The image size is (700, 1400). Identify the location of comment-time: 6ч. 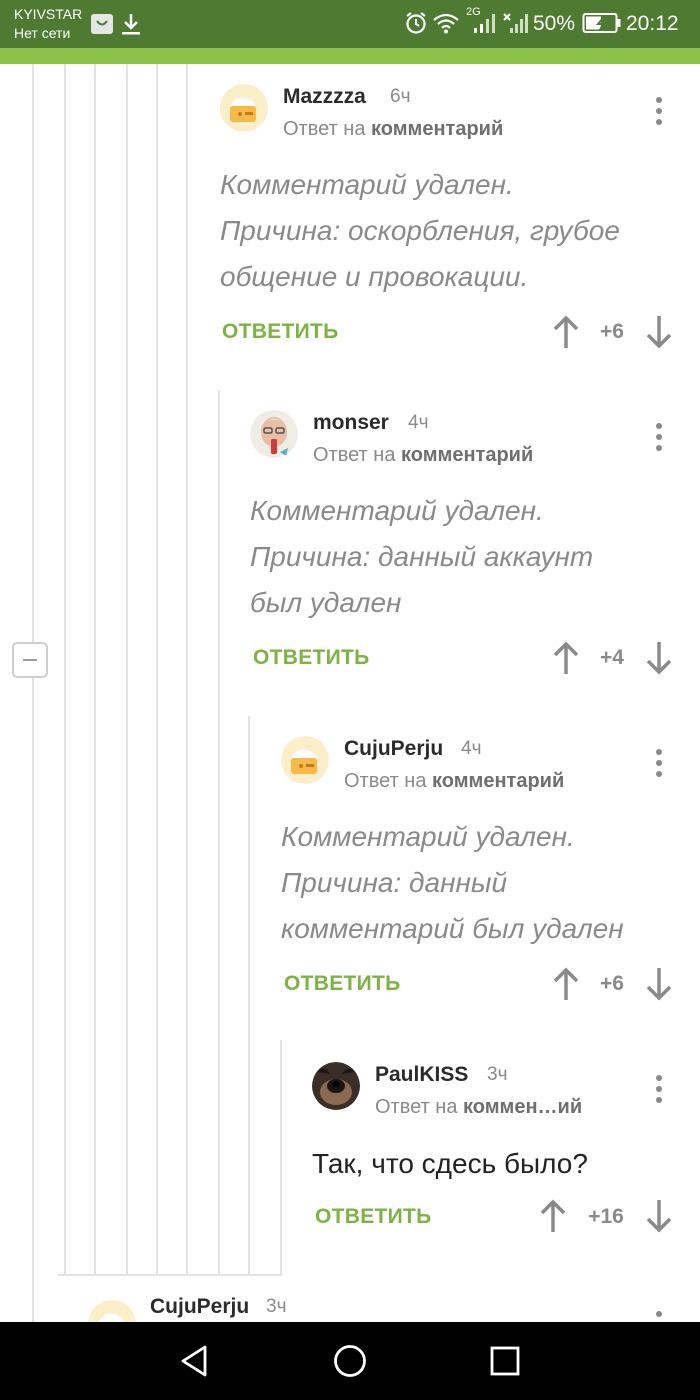
(400, 96).